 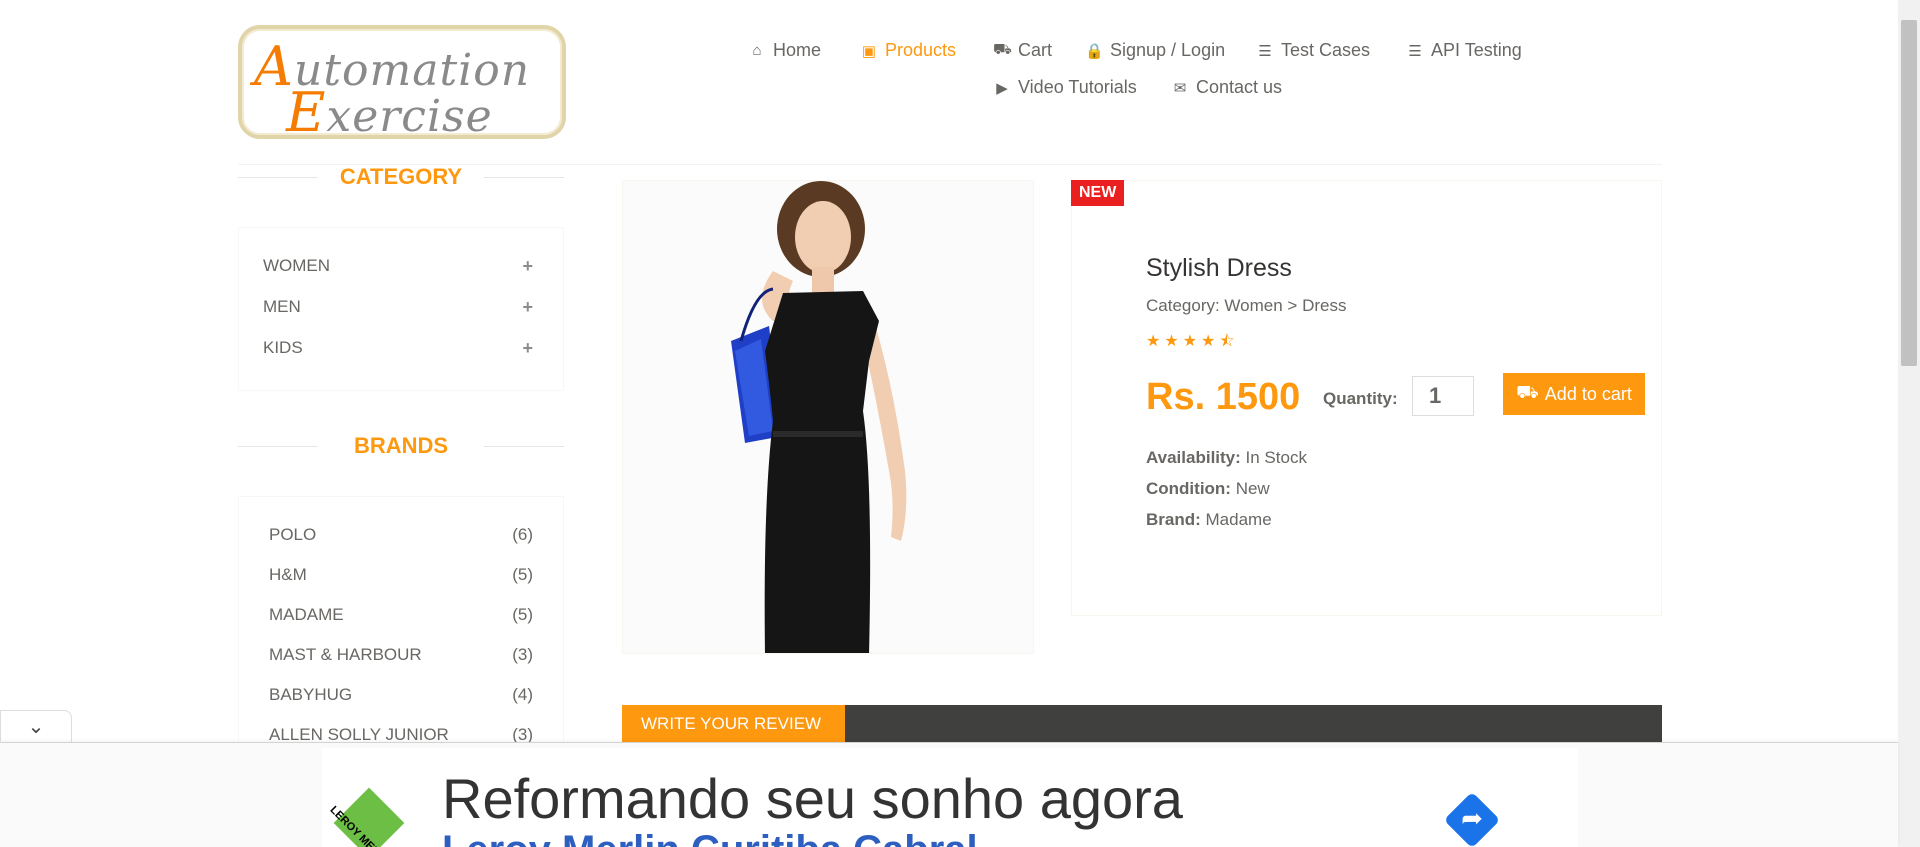 What do you see at coordinates (757, 50) in the screenshot?
I see `home-icon: ⌂` at bounding box center [757, 50].